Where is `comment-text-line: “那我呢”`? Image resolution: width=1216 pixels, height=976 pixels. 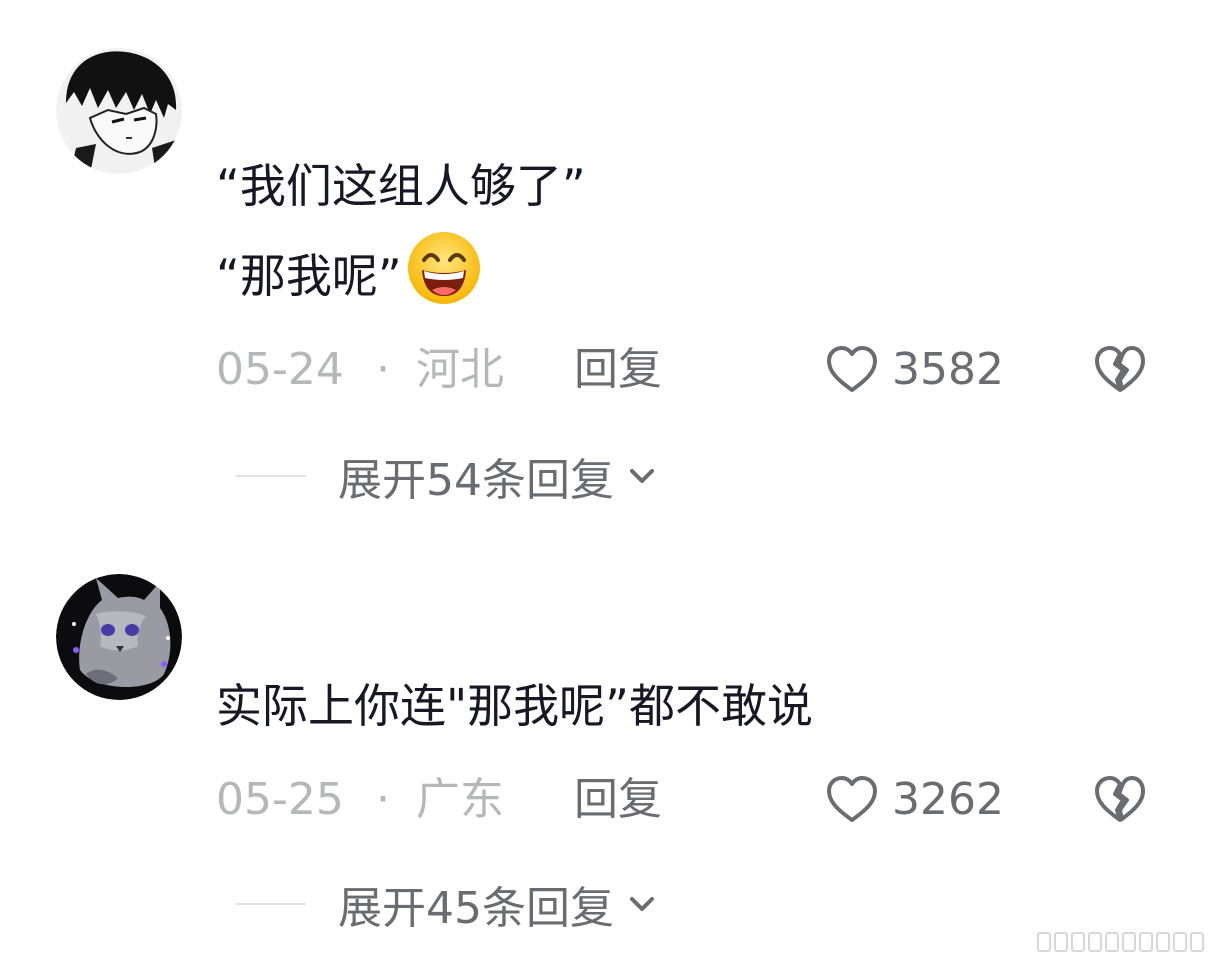
comment-text-line: “那我呢” is located at coordinates (401, 275).